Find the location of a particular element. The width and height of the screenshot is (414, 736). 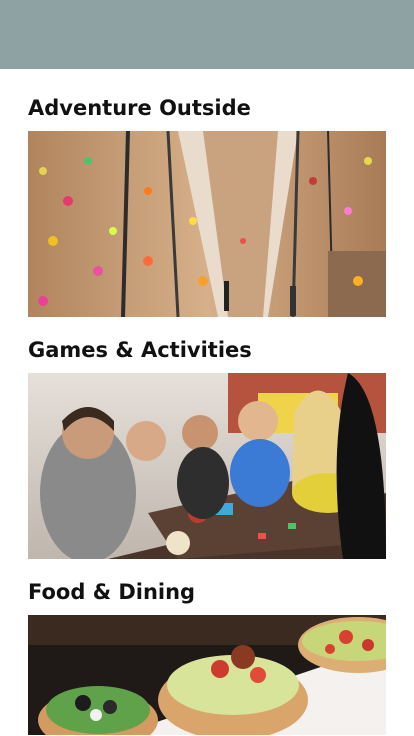

top-header-bar is located at coordinates (207, 34).